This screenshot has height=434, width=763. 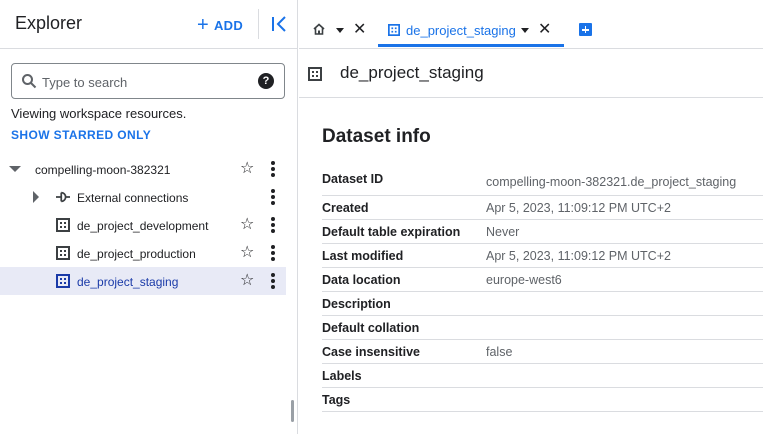 I want to click on project-label: compelling-moon-382321, so click(x=103, y=170).